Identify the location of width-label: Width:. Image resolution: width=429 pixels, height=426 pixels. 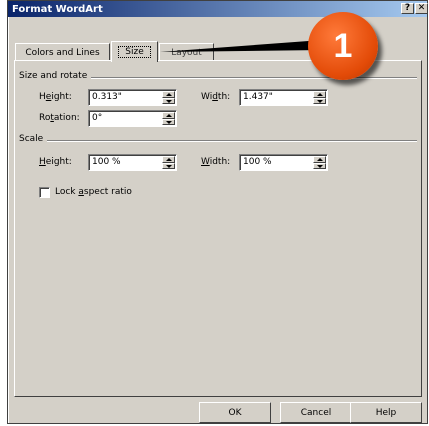
(216, 97).